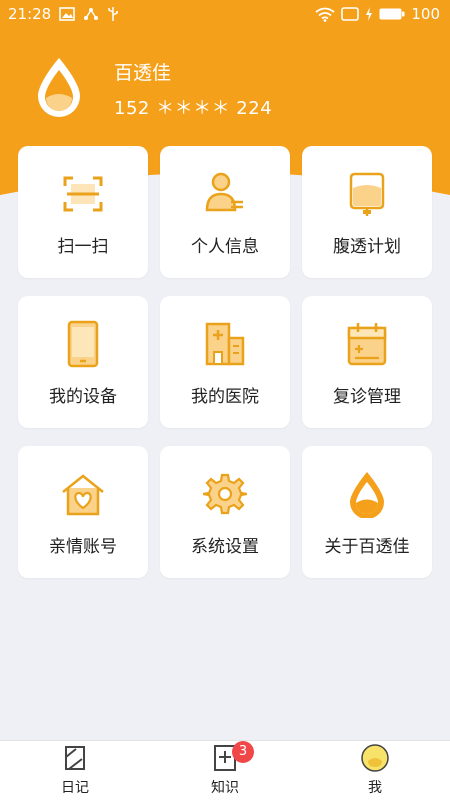 Image resolution: width=450 pixels, height=801 pixels. What do you see at coordinates (367, 495) in the screenshot?
I see `drop-logo-icon` at bounding box center [367, 495].